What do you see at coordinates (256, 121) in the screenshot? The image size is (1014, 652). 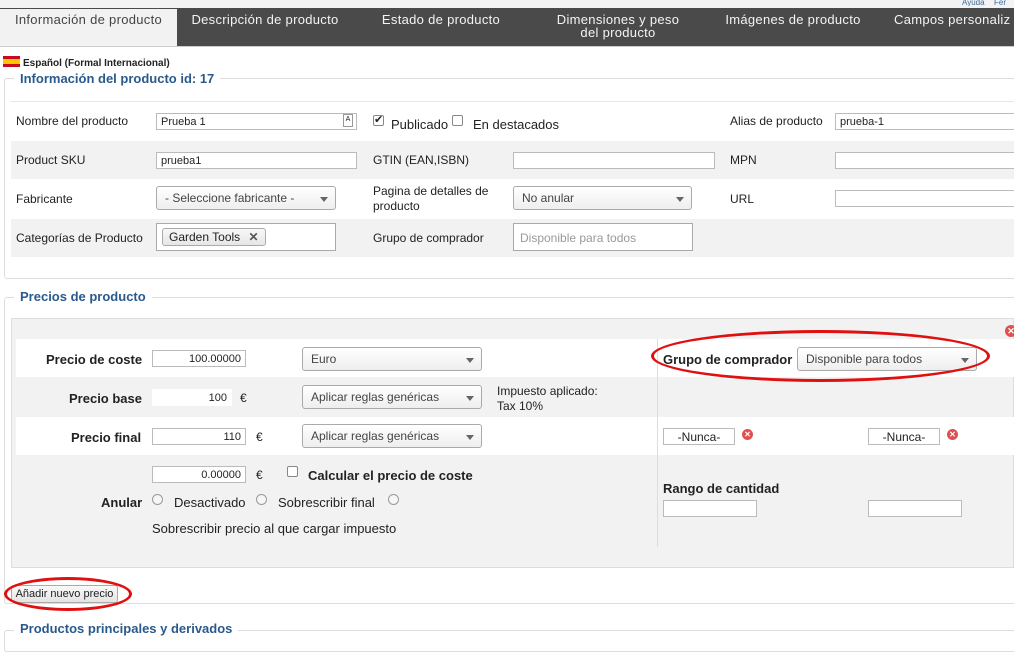 I see `product-name-input: Prueba 1` at bounding box center [256, 121].